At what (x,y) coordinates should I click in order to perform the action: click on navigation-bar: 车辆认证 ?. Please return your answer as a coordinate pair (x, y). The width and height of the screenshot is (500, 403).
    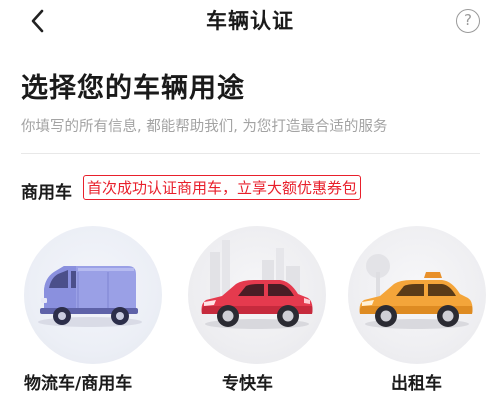
    Looking at the image, I should click on (250, 22).